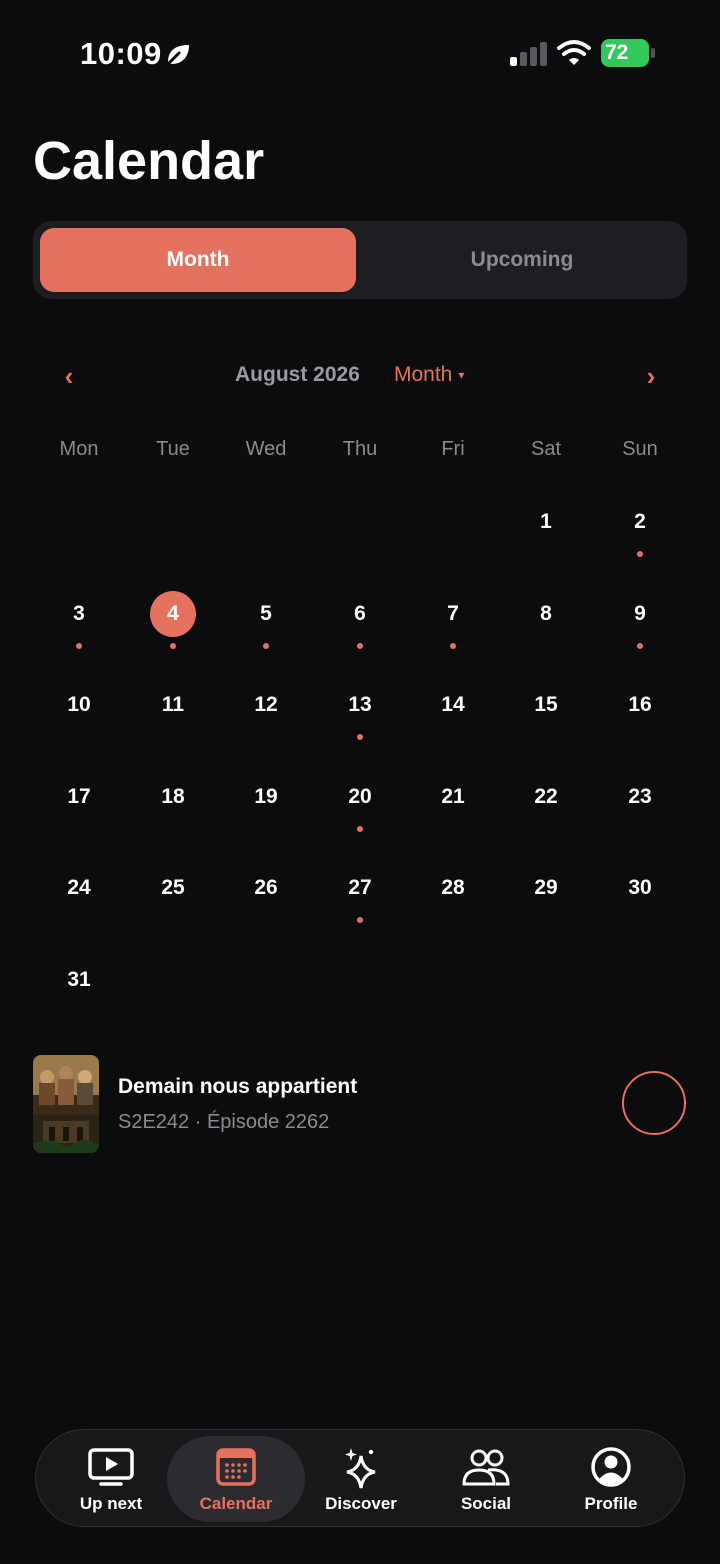  I want to click on calendar-view-label: Month, so click(423, 374).